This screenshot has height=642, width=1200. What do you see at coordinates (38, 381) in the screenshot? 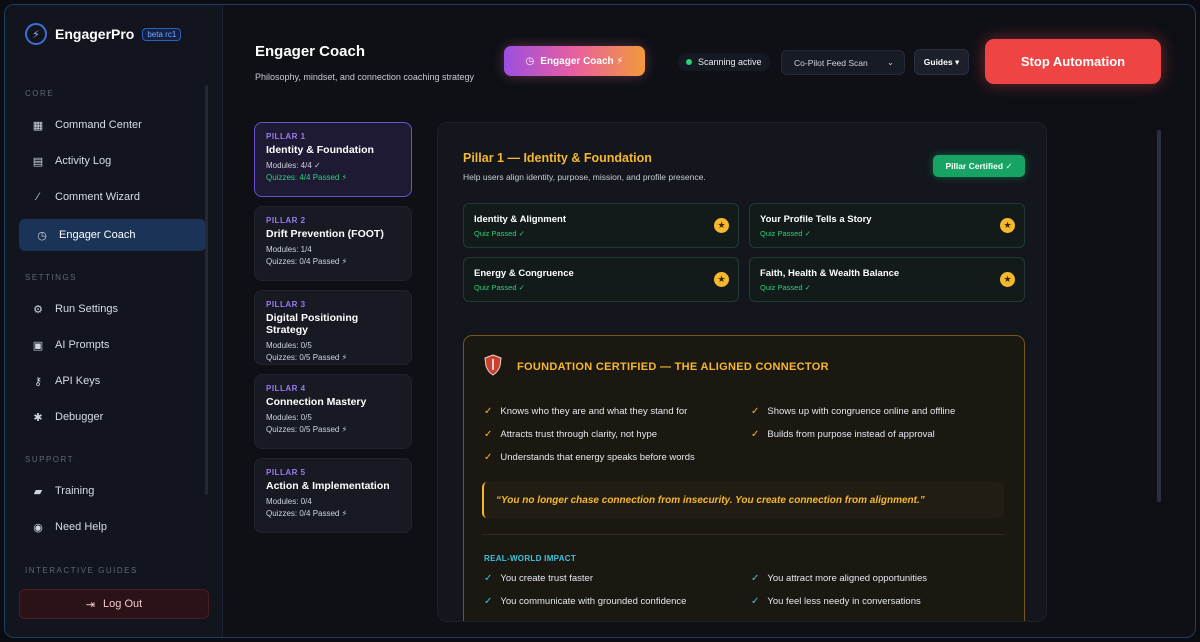
I see `key-icon: ⚷` at bounding box center [38, 381].